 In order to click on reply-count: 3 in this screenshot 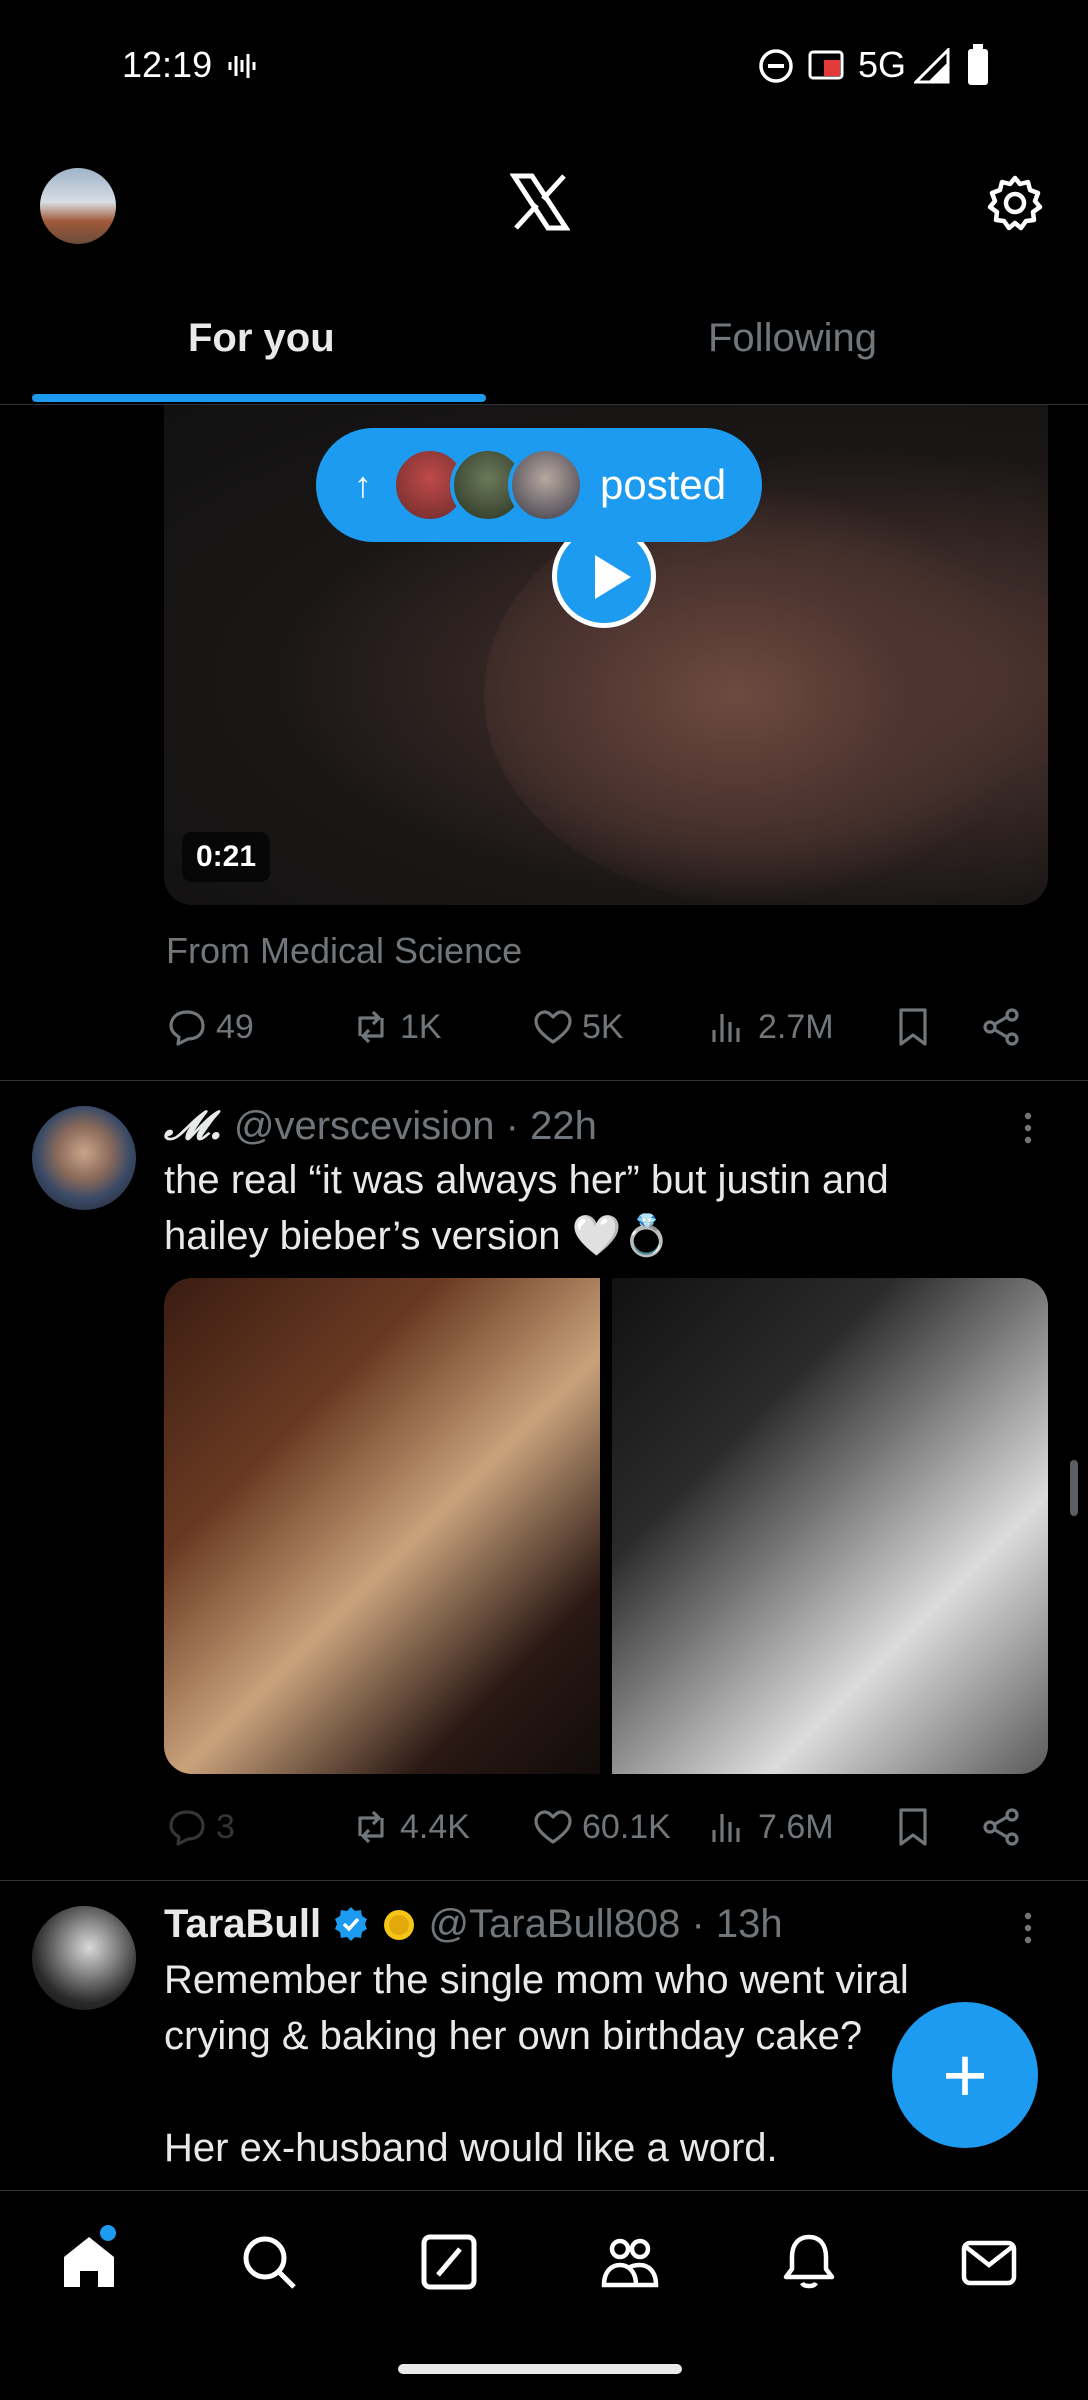, I will do `click(225, 1826)`.